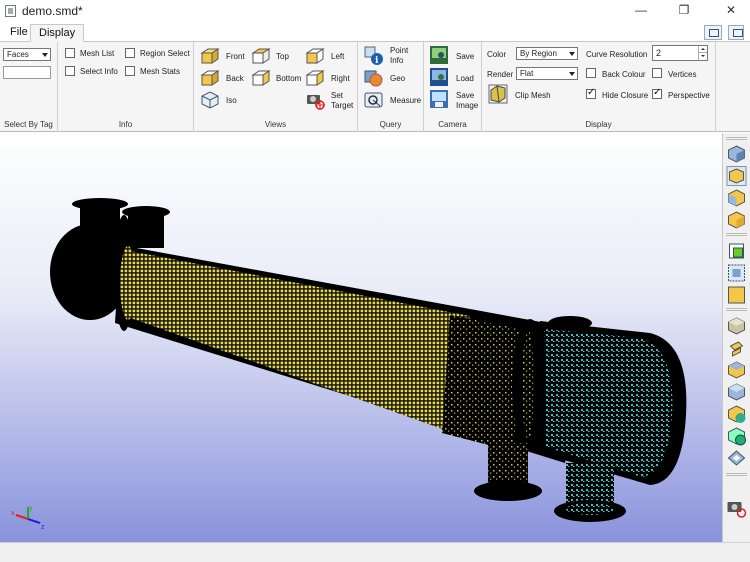  I want to click on color-value: By Region, so click(538, 53).